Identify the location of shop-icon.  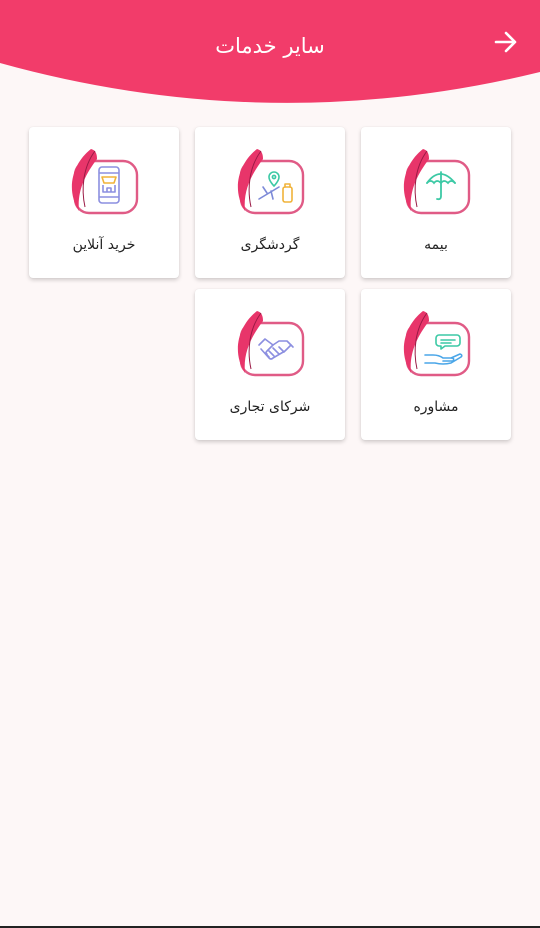
(105, 182).